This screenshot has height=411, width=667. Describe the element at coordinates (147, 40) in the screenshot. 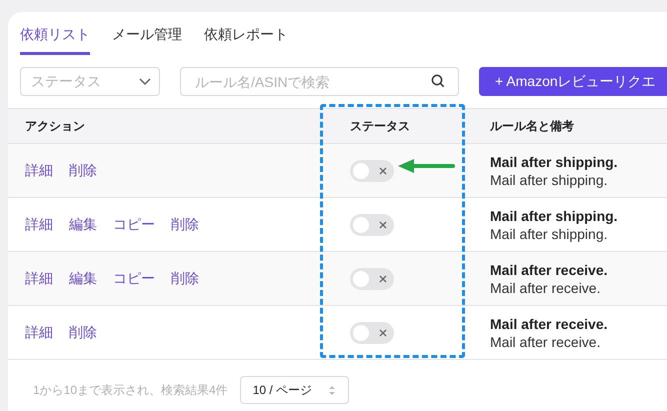

I see `tab: メール管理` at that location.